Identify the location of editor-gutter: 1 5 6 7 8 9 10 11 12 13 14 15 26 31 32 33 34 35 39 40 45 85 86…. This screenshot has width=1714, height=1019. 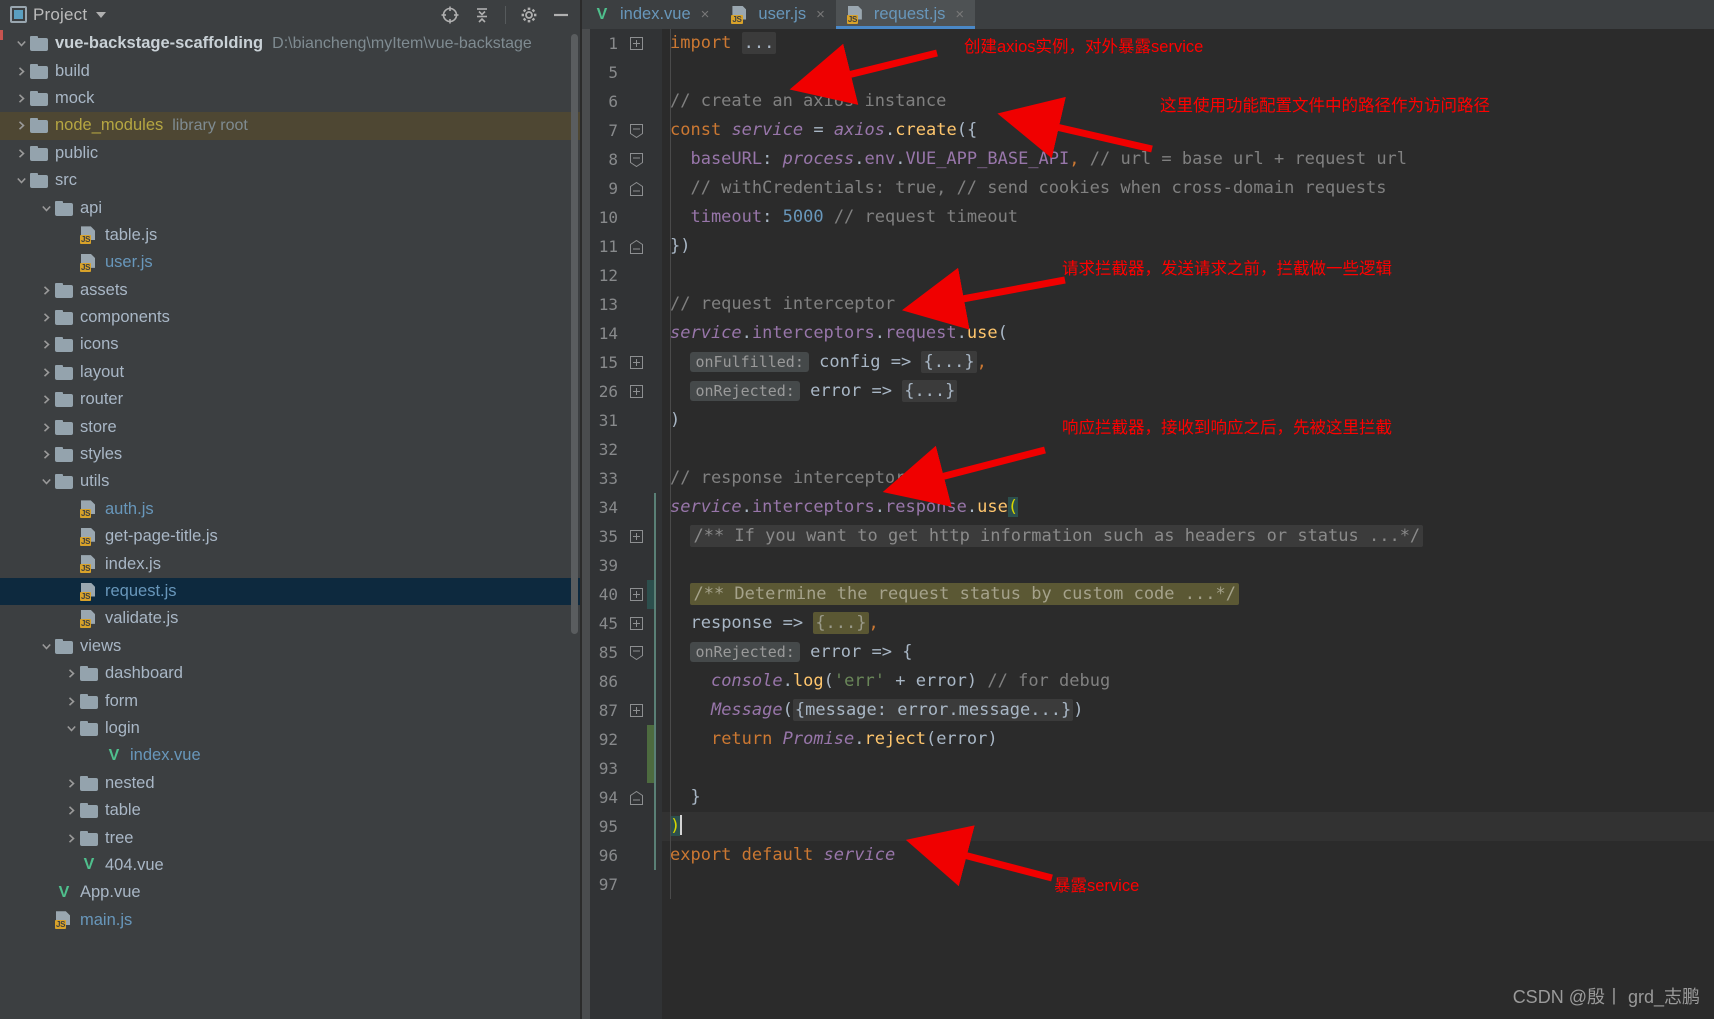
(622, 524).